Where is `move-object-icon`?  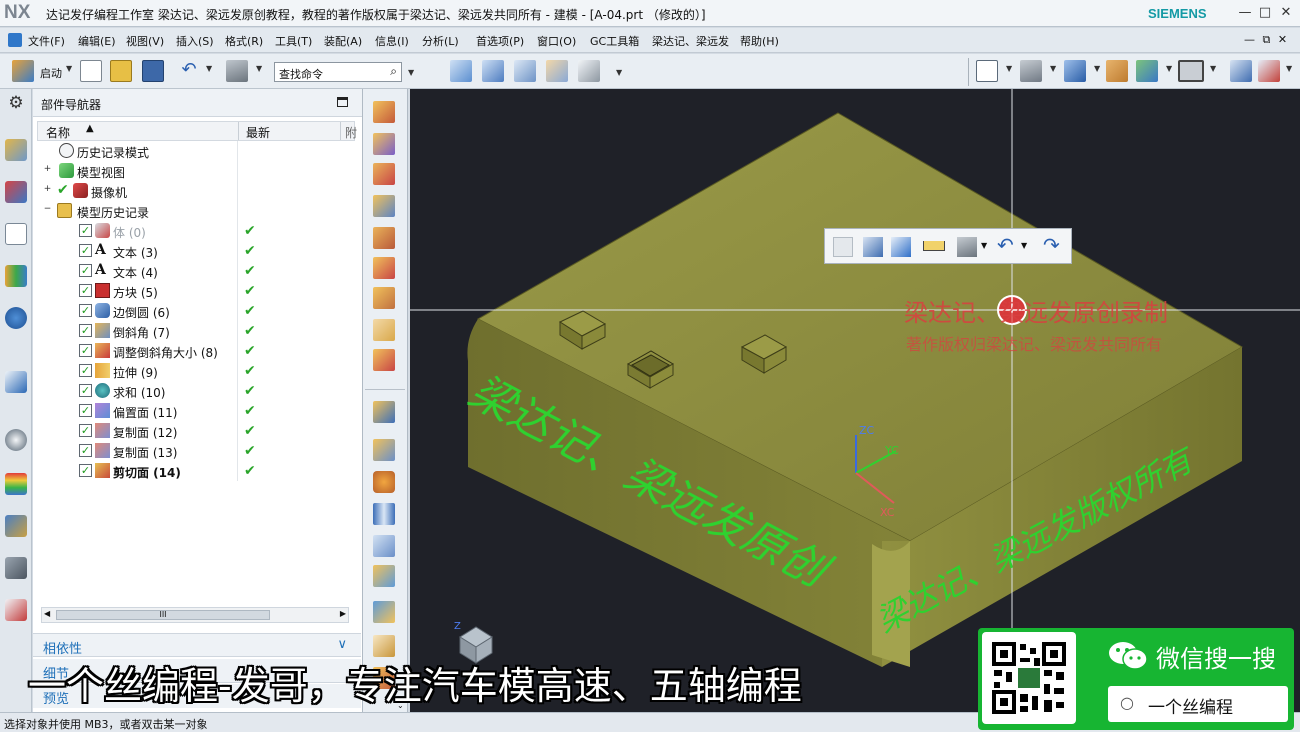 move-object-icon is located at coordinates (1269, 71).